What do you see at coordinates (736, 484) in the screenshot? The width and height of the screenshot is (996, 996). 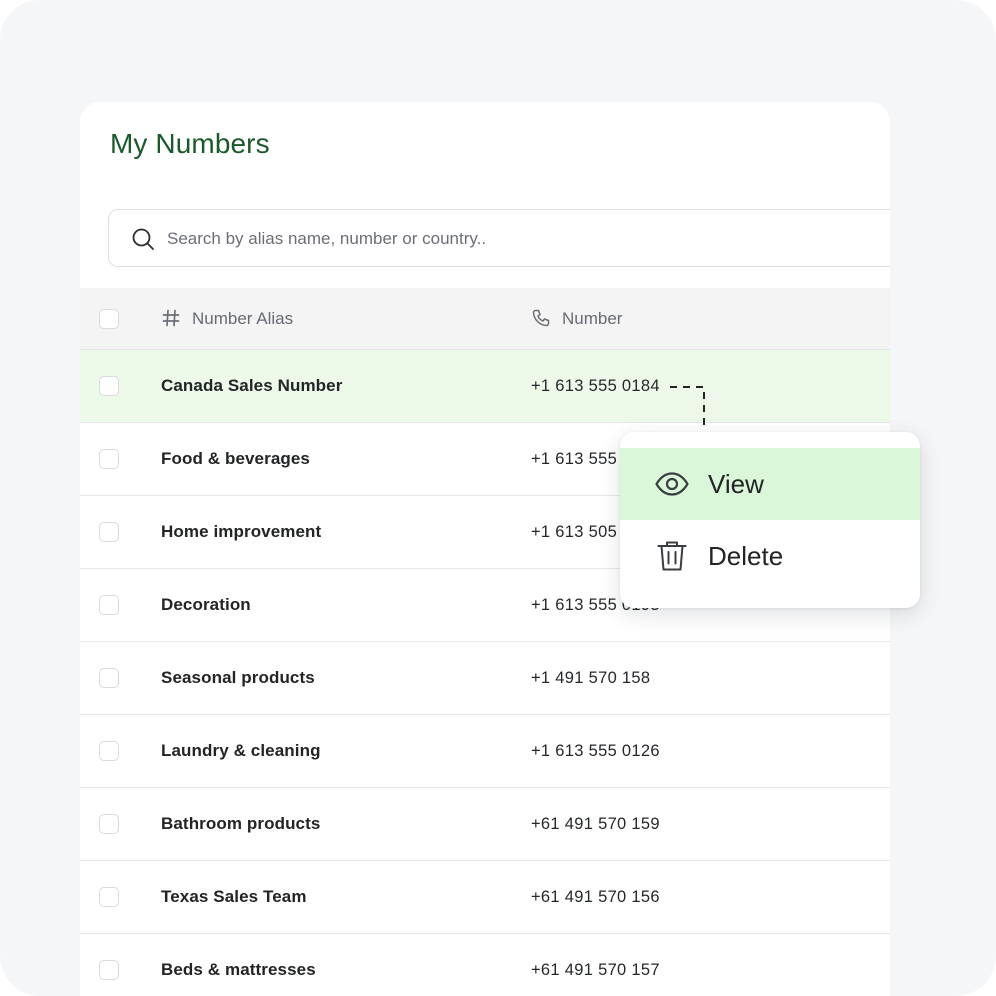 I see `view-label: View` at bounding box center [736, 484].